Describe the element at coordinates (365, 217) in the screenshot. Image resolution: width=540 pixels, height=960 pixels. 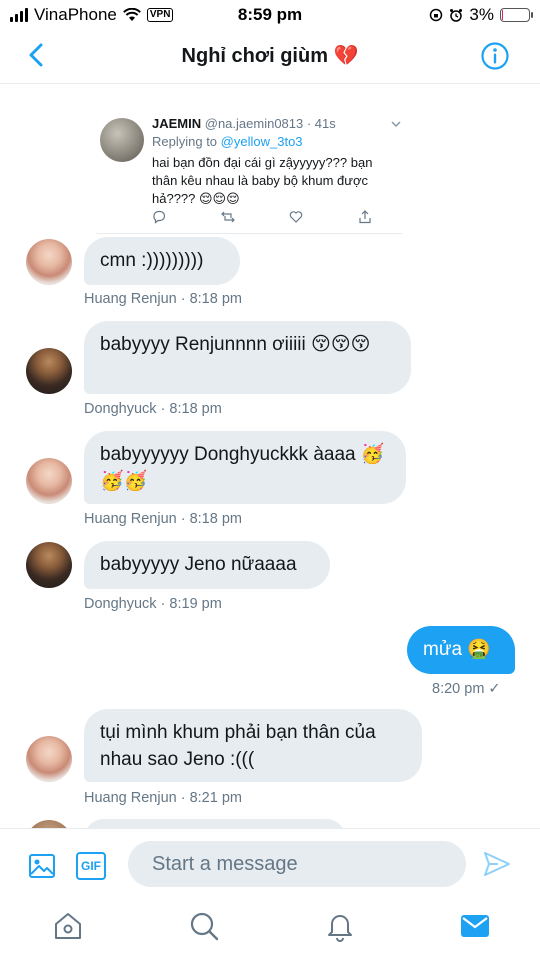
I see `share-icon` at that location.